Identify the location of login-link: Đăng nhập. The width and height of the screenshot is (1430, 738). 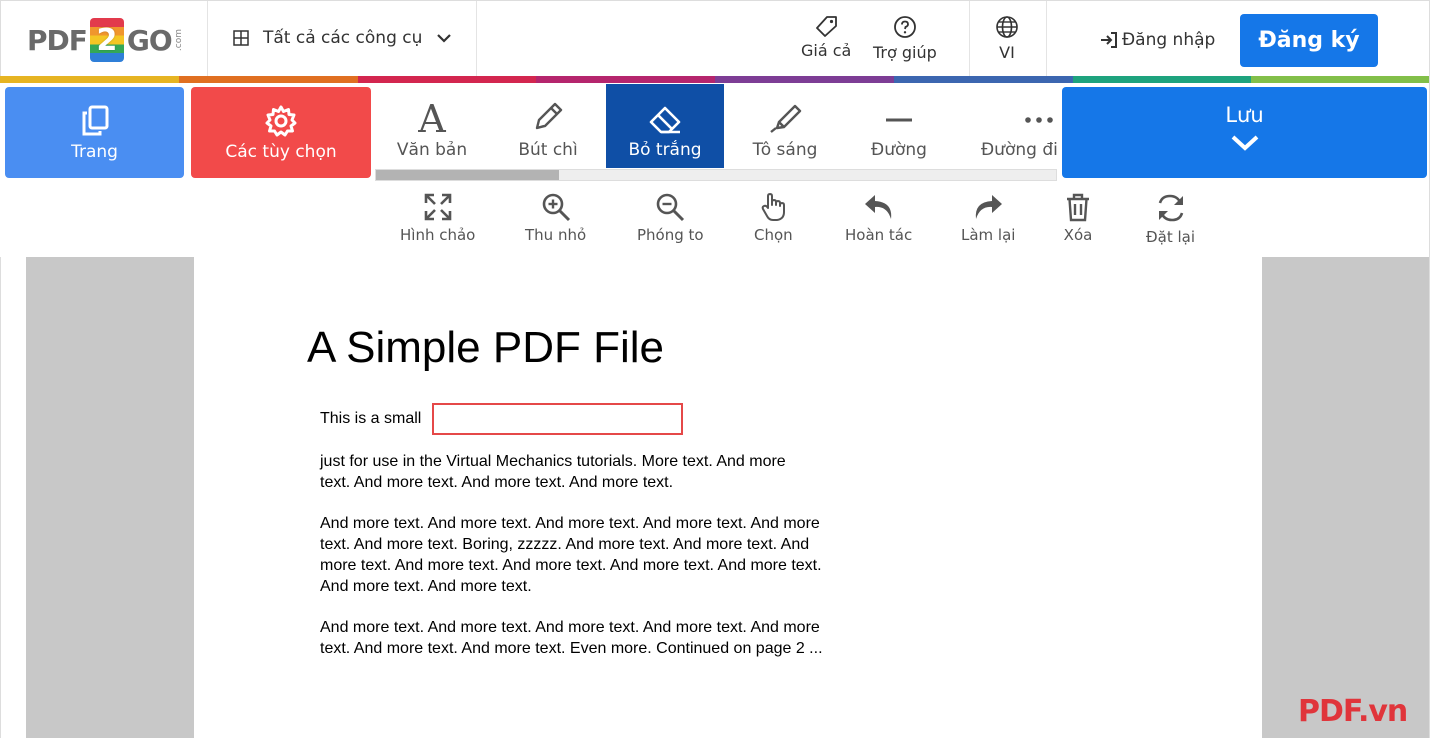
(1157, 40).